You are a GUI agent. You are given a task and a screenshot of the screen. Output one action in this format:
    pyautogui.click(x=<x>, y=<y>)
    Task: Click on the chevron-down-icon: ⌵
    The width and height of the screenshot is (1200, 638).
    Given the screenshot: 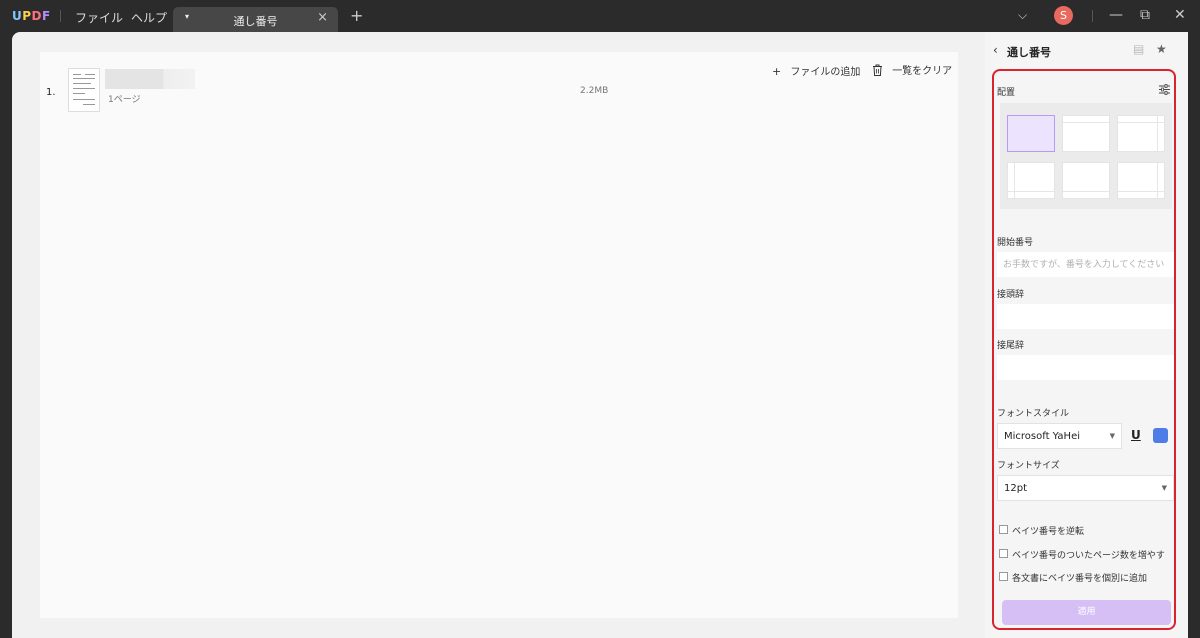 What is the action you would take?
    pyautogui.click(x=1022, y=15)
    